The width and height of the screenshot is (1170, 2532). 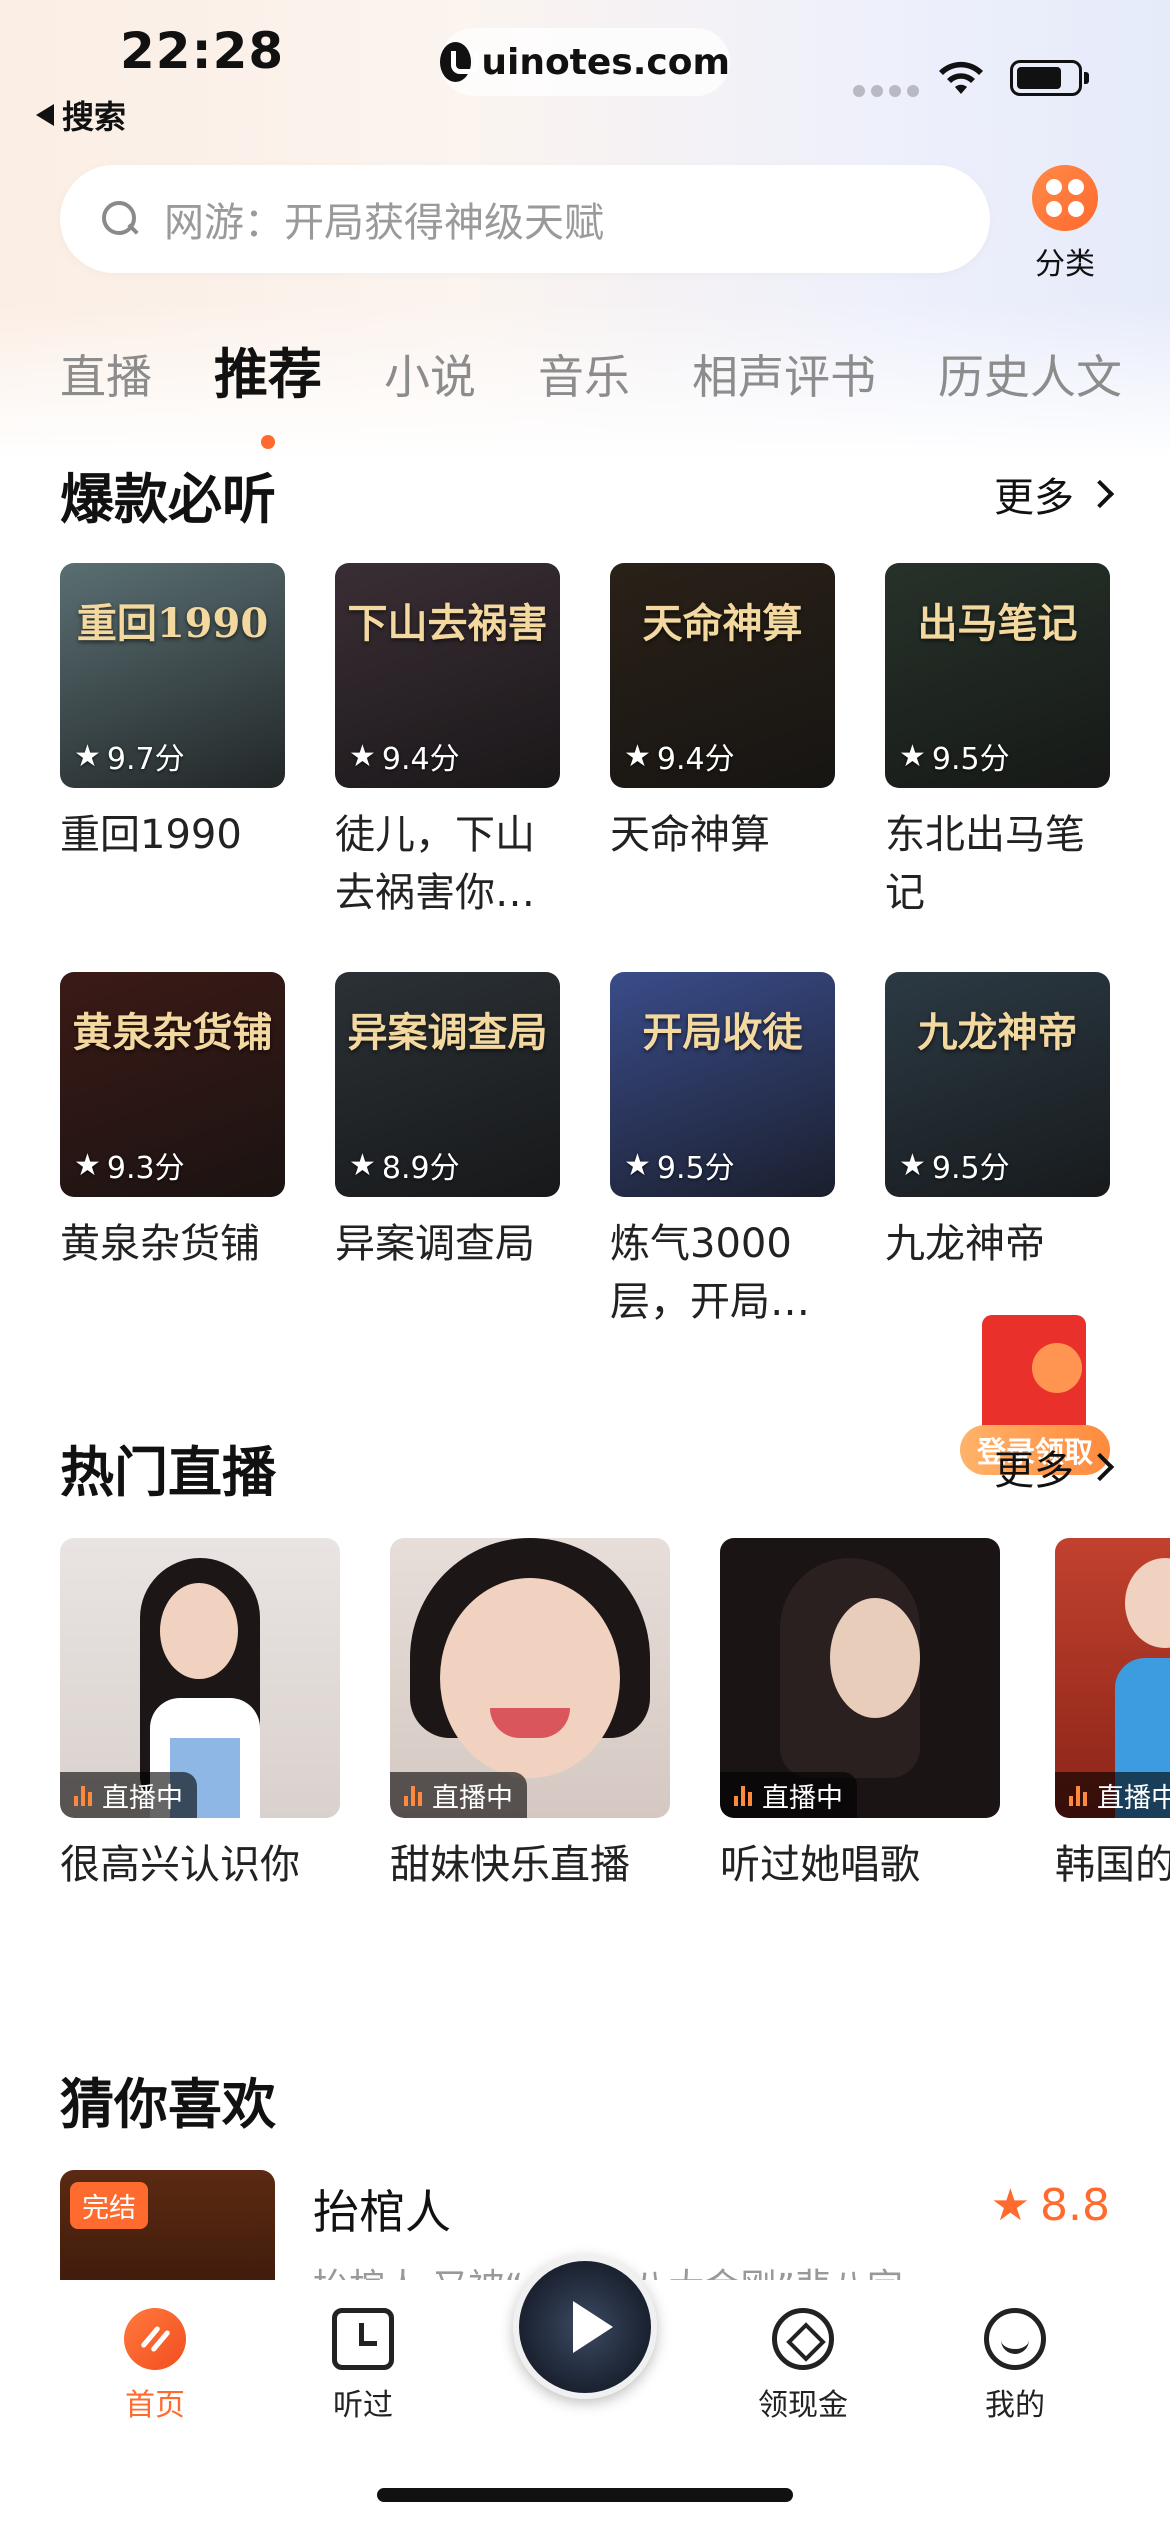 I want to click on book-cover: 九龙神帝 ★ 9.5分, so click(x=997, y=1084).